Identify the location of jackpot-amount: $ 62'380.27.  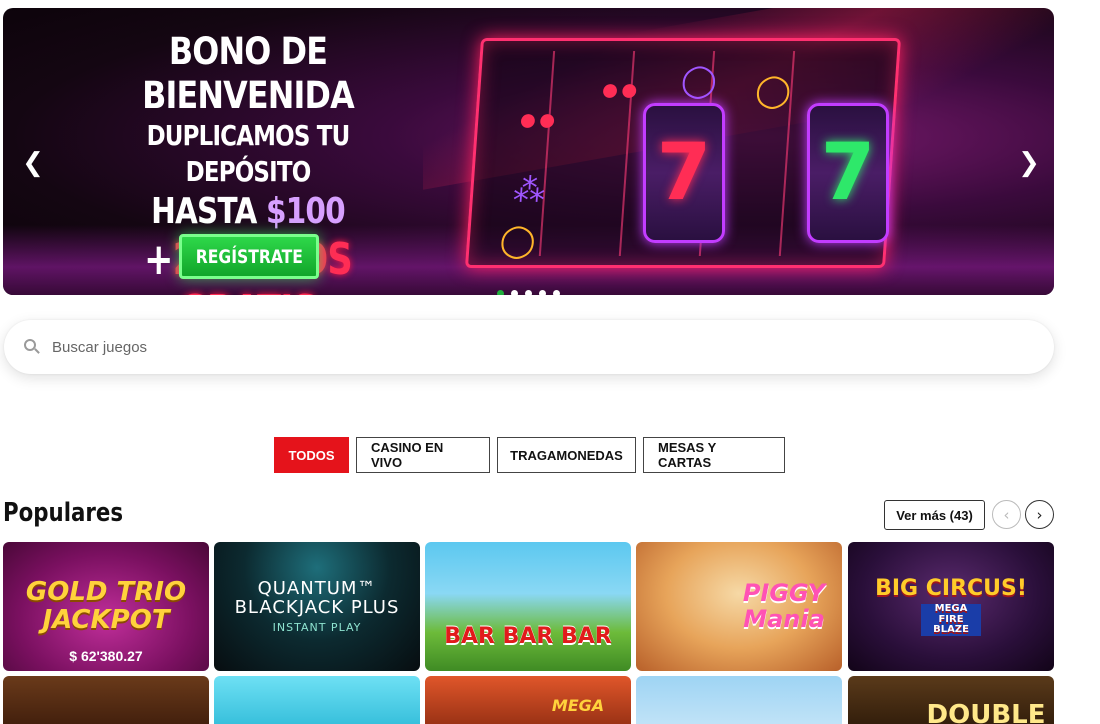
(106, 656).